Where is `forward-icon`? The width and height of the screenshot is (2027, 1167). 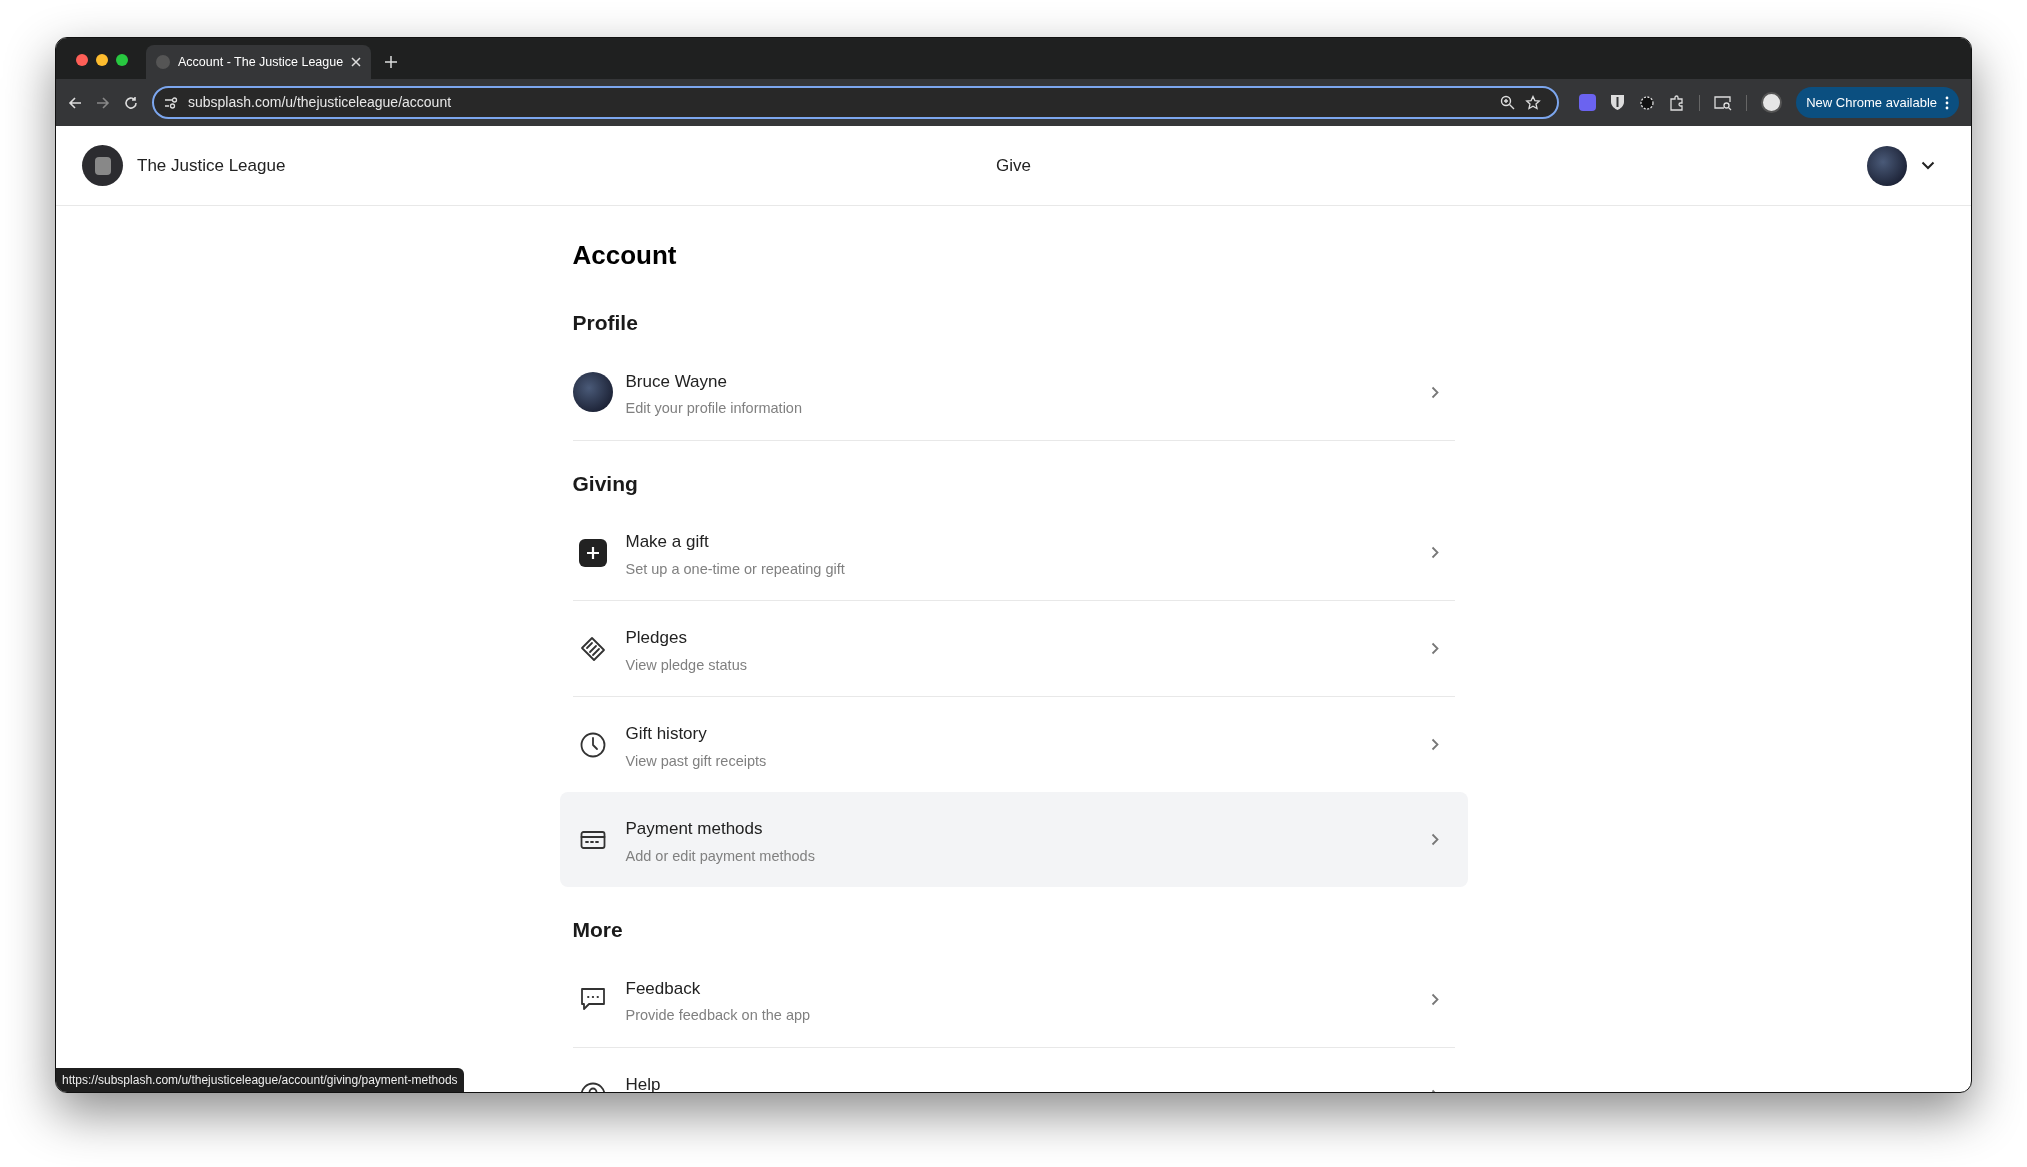 forward-icon is located at coordinates (103, 102).